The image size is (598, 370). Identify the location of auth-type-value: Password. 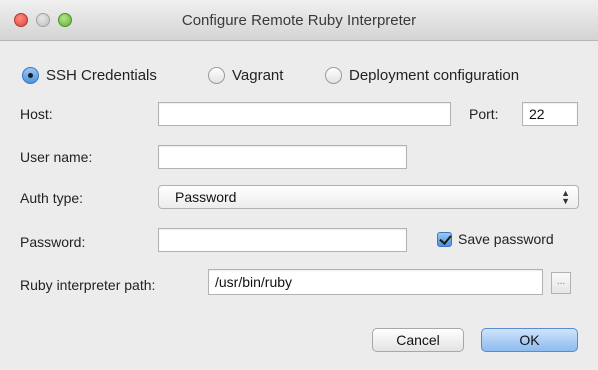
(206, 197).